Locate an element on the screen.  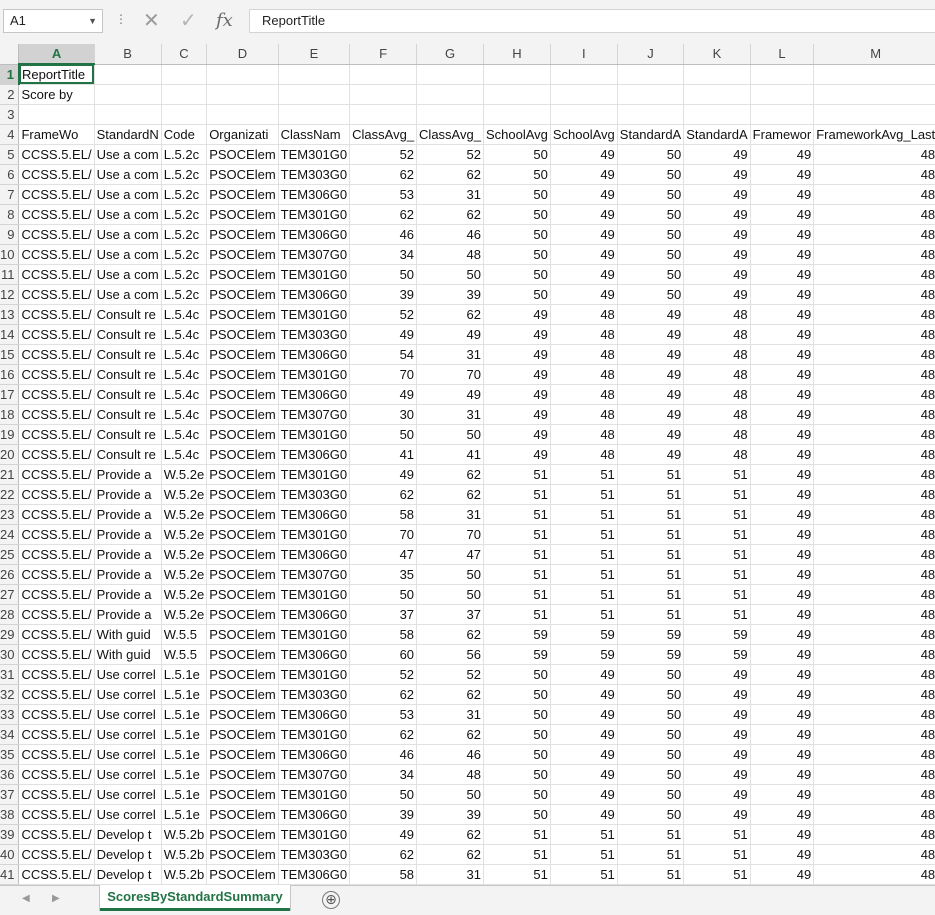
add-sheet-icon: ⊕ is located at coordinates (331, 900).